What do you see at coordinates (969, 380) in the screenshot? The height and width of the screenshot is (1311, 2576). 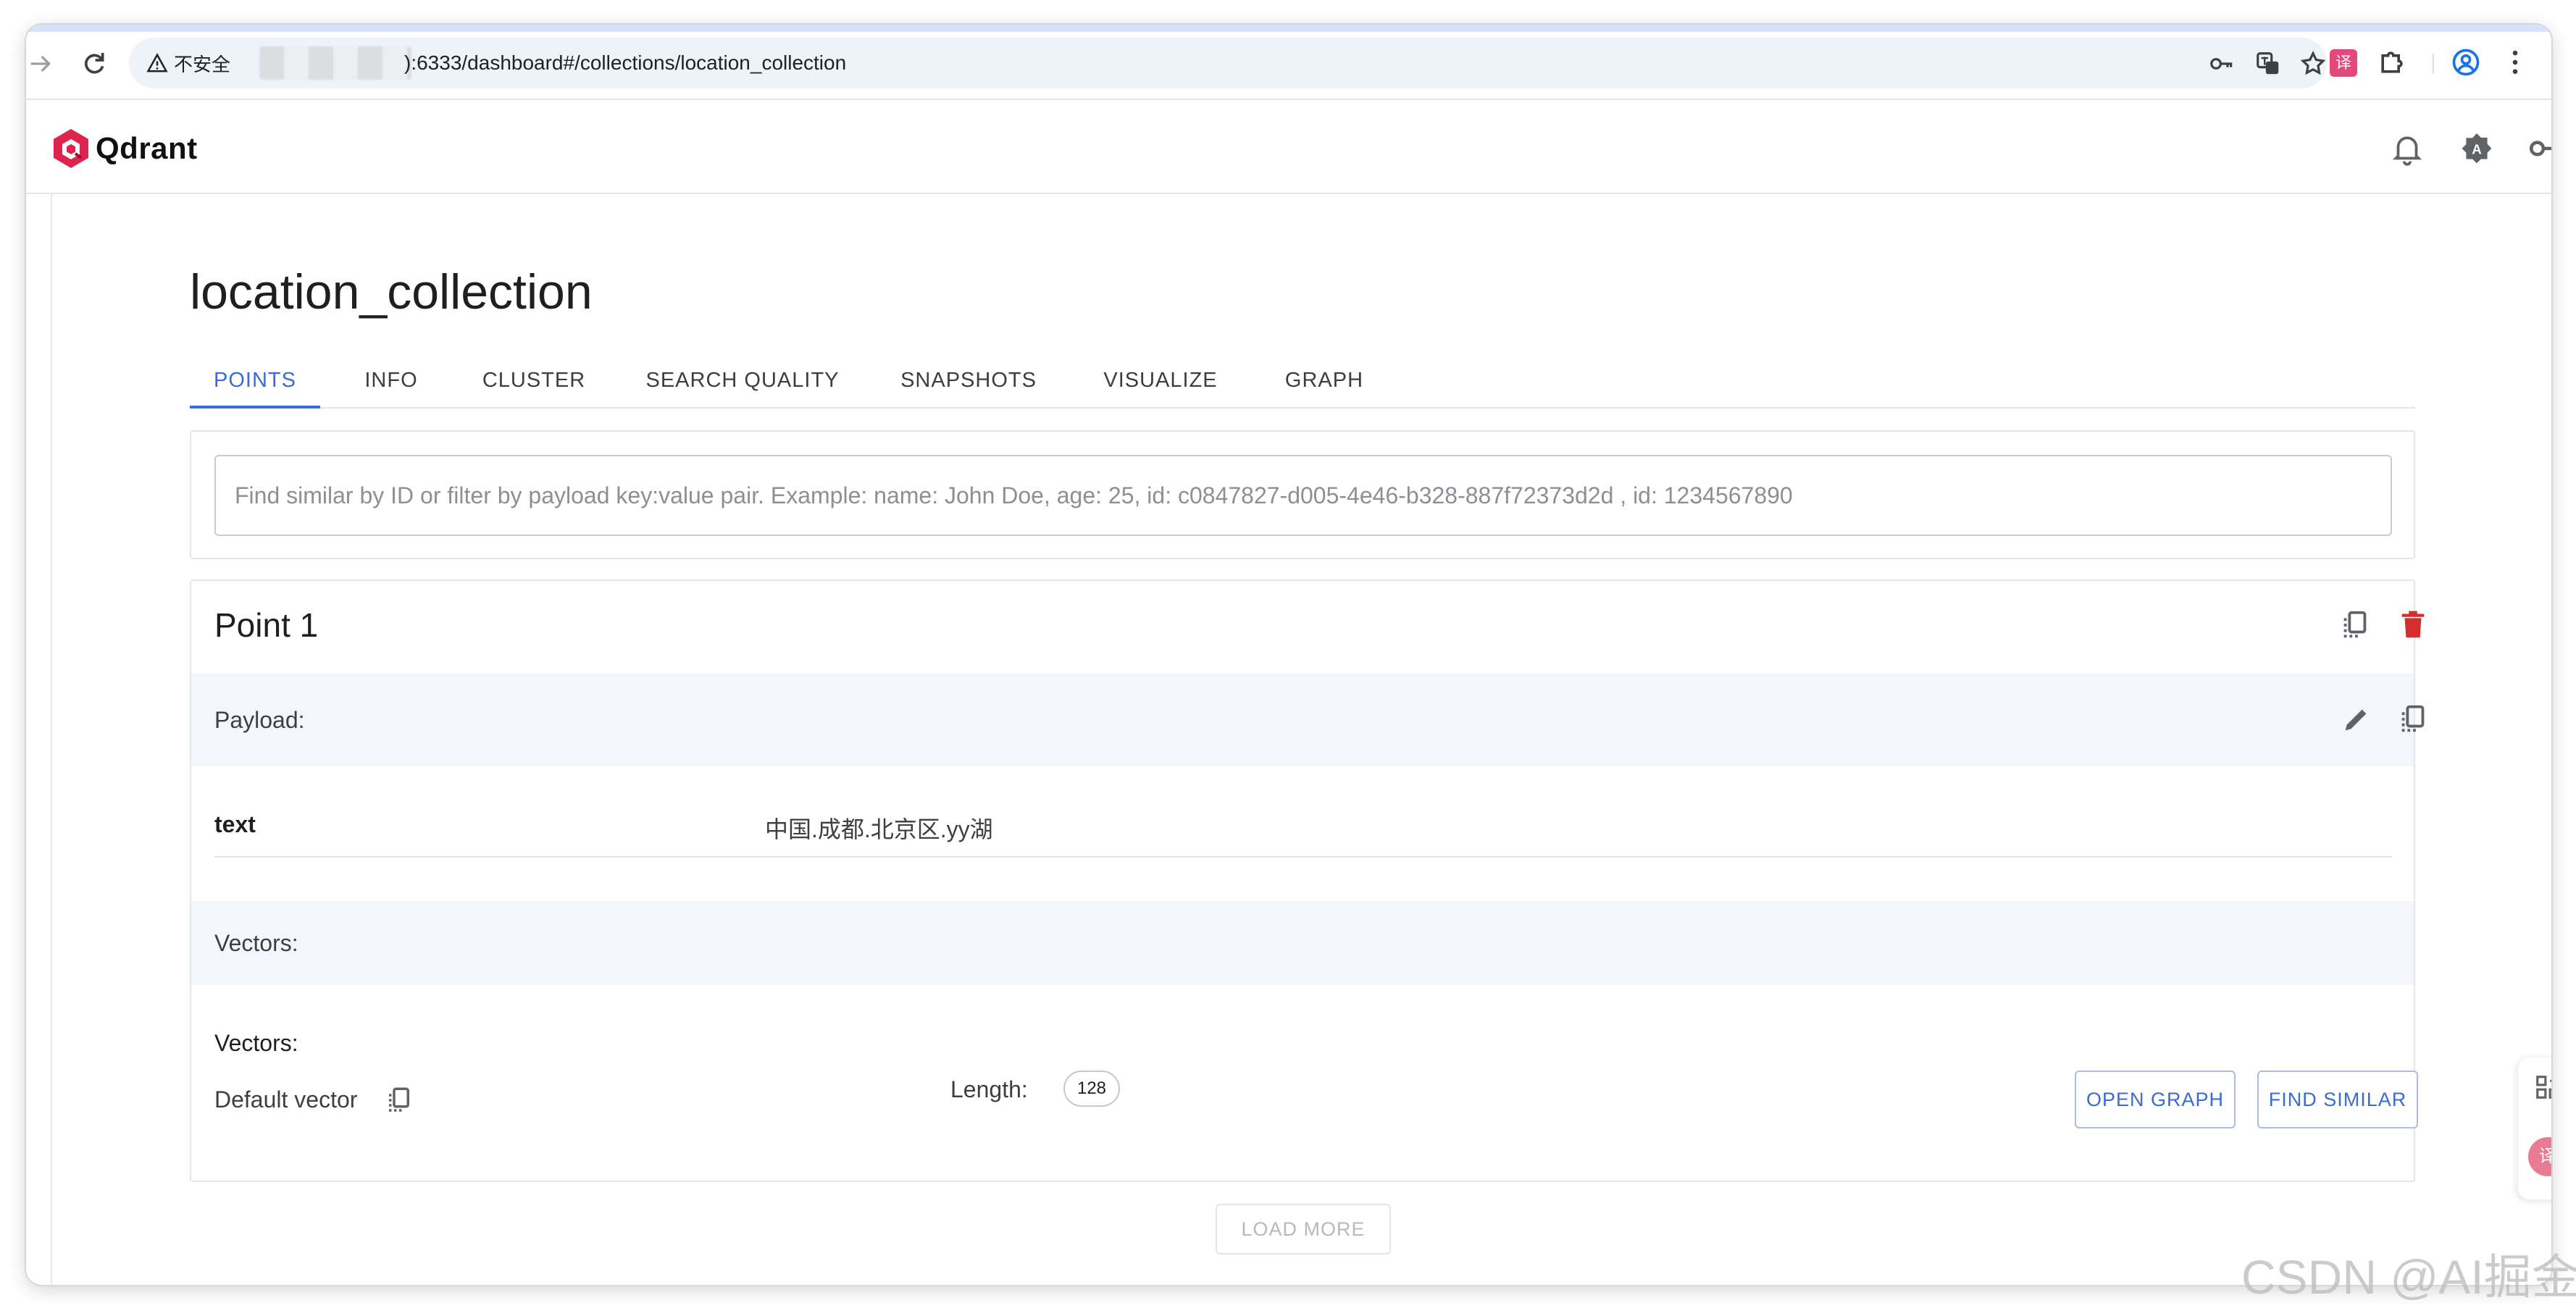 I see `tab-snapshots: SNAPSHOTS` at bounding box center [969, 380].